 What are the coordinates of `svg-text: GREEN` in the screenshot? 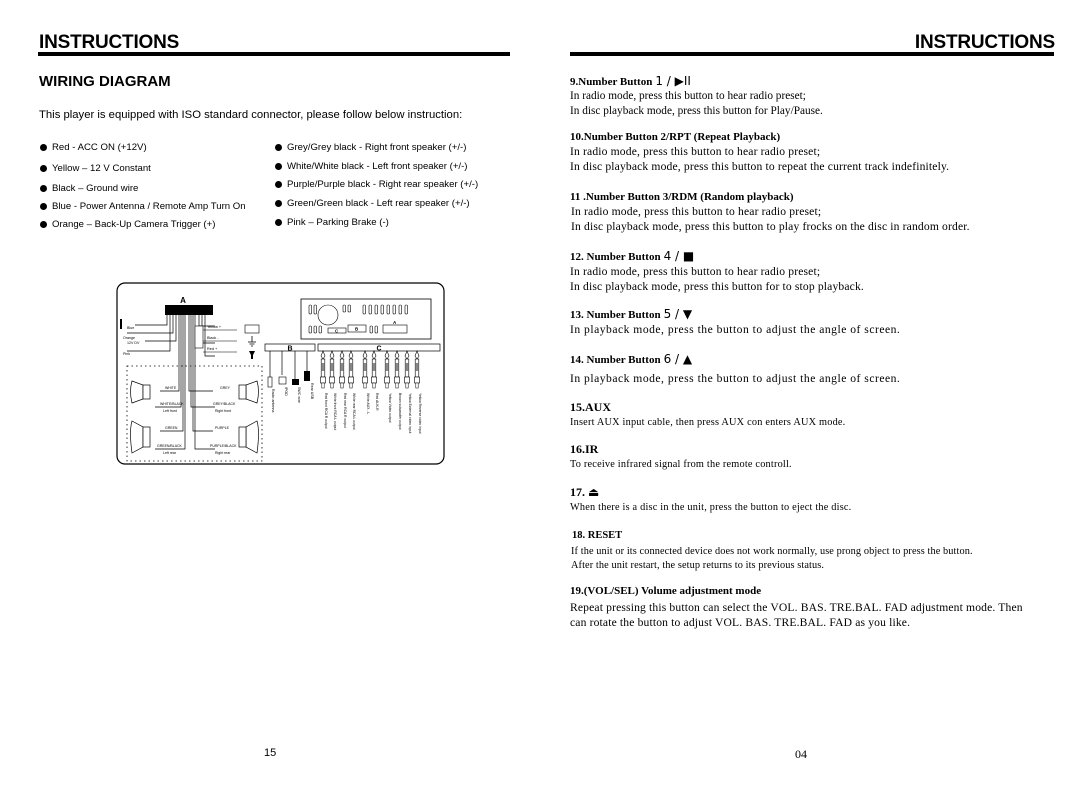 It's located at (171, 428).